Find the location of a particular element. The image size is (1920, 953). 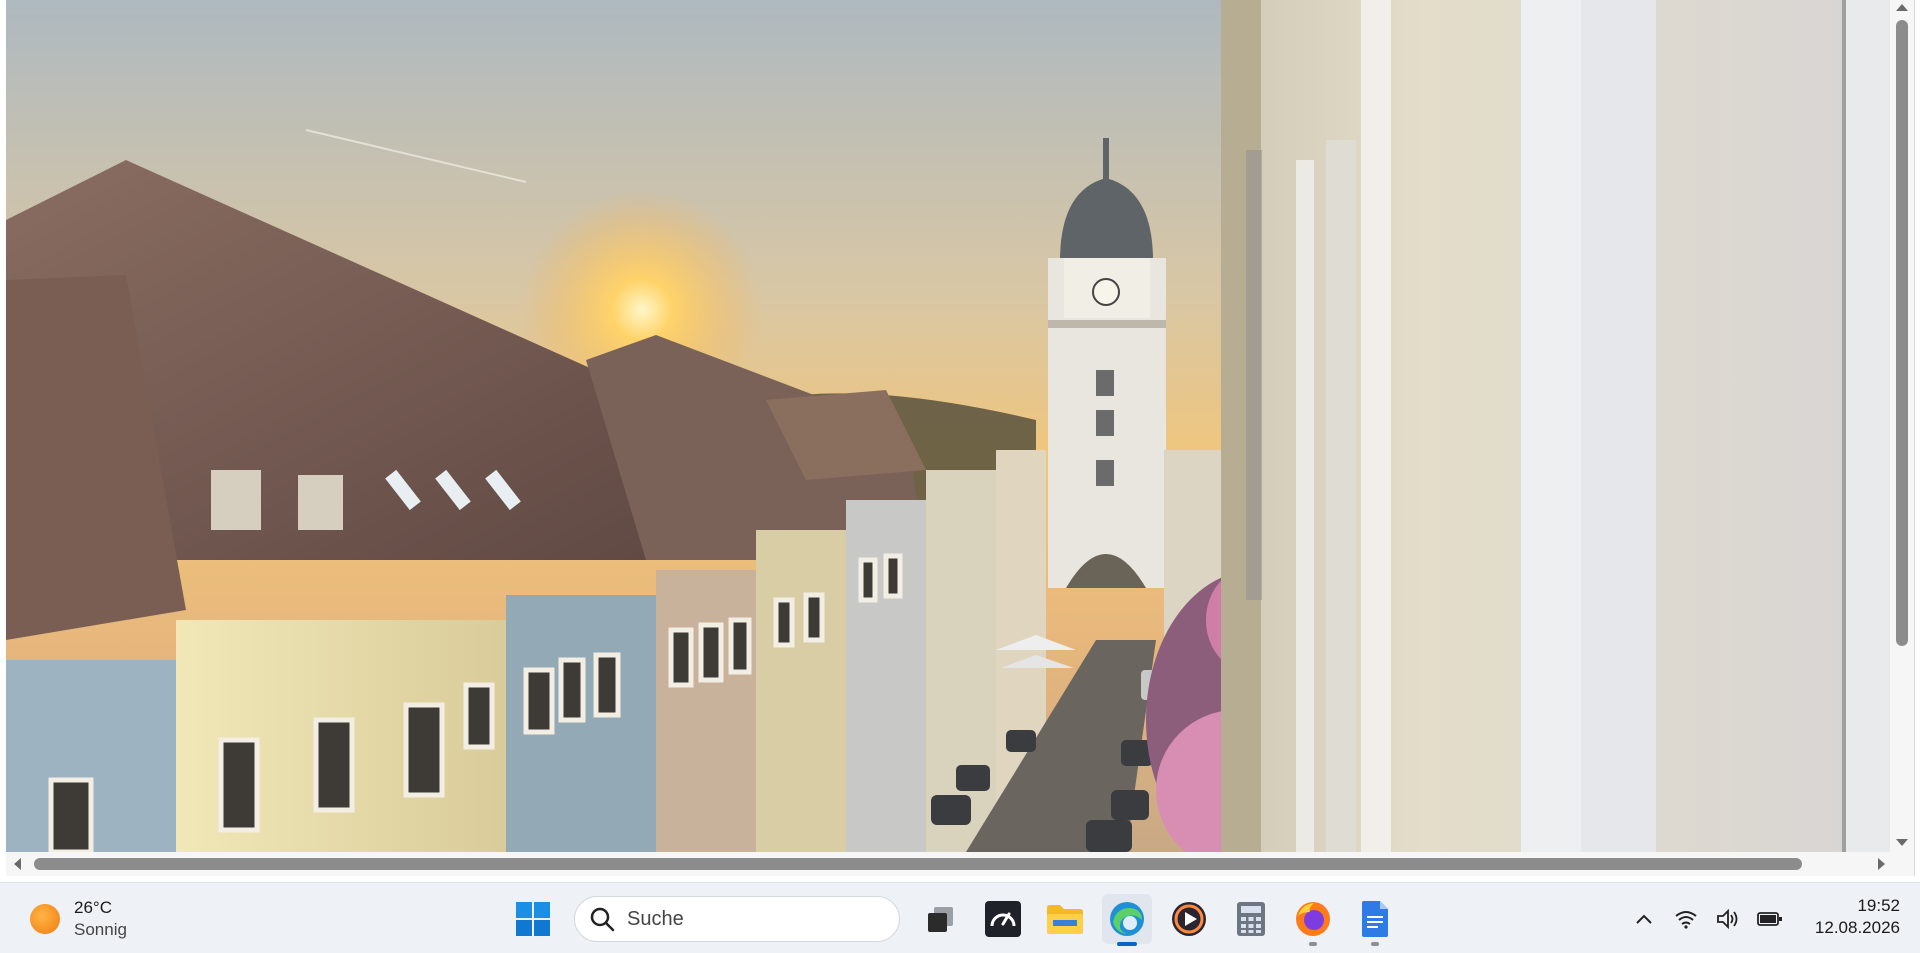

chevron-up-icon is located at coordinates (1644, 919).